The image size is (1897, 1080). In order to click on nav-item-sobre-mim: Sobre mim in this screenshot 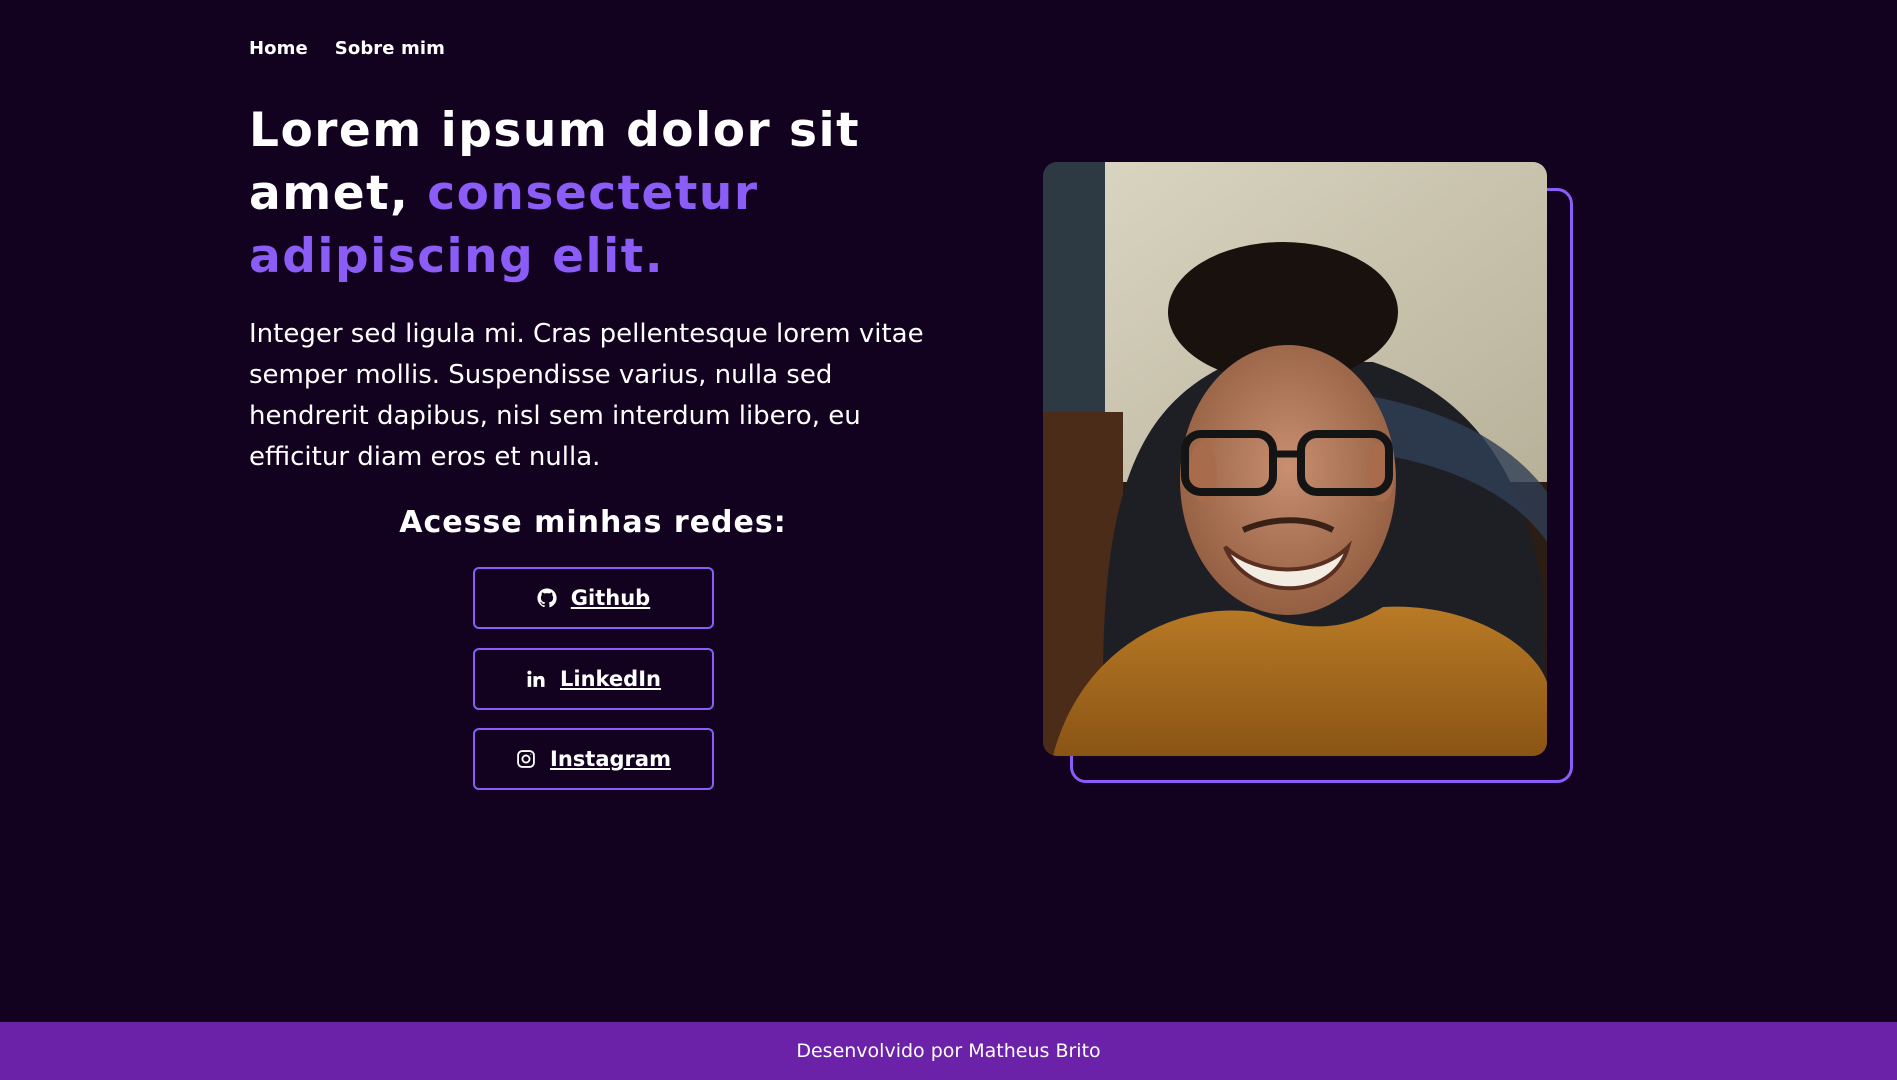, I will do `click(390, 48)`.